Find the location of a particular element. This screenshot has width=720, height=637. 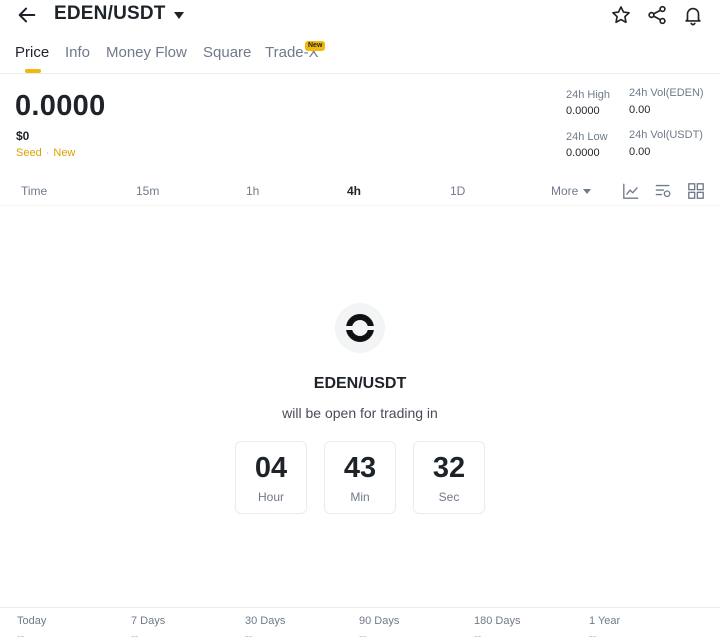

countdown-hours-unit: Hour is located at coordinates (270, 497).